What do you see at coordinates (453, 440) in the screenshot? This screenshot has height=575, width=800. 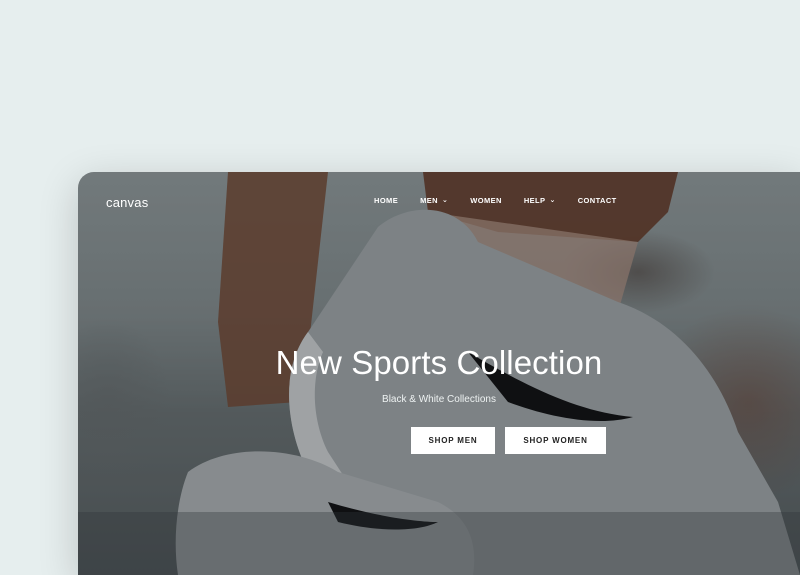 I see `shop-men-button: SHOP MEN` at bounding box center [453, 440].